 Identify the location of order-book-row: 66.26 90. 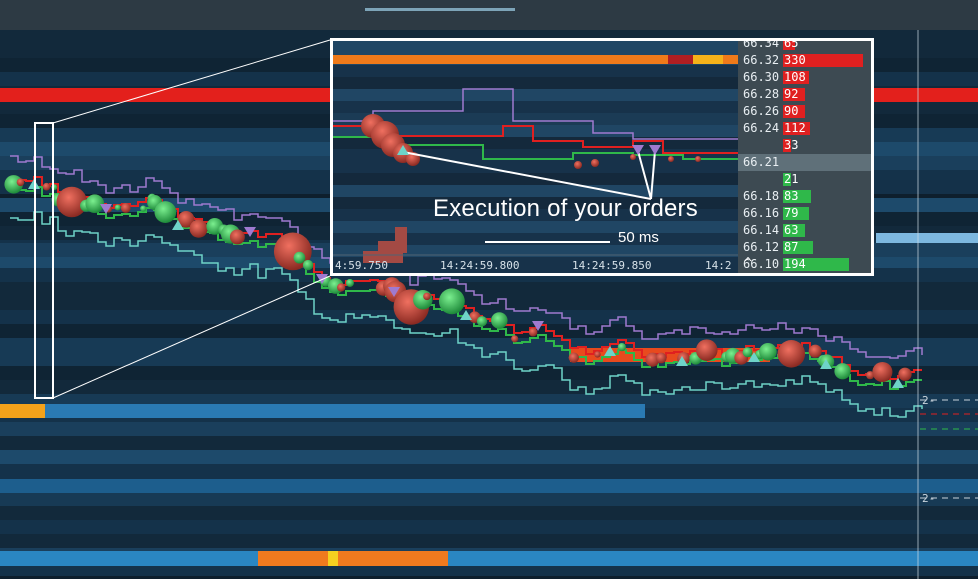
(804, 111).